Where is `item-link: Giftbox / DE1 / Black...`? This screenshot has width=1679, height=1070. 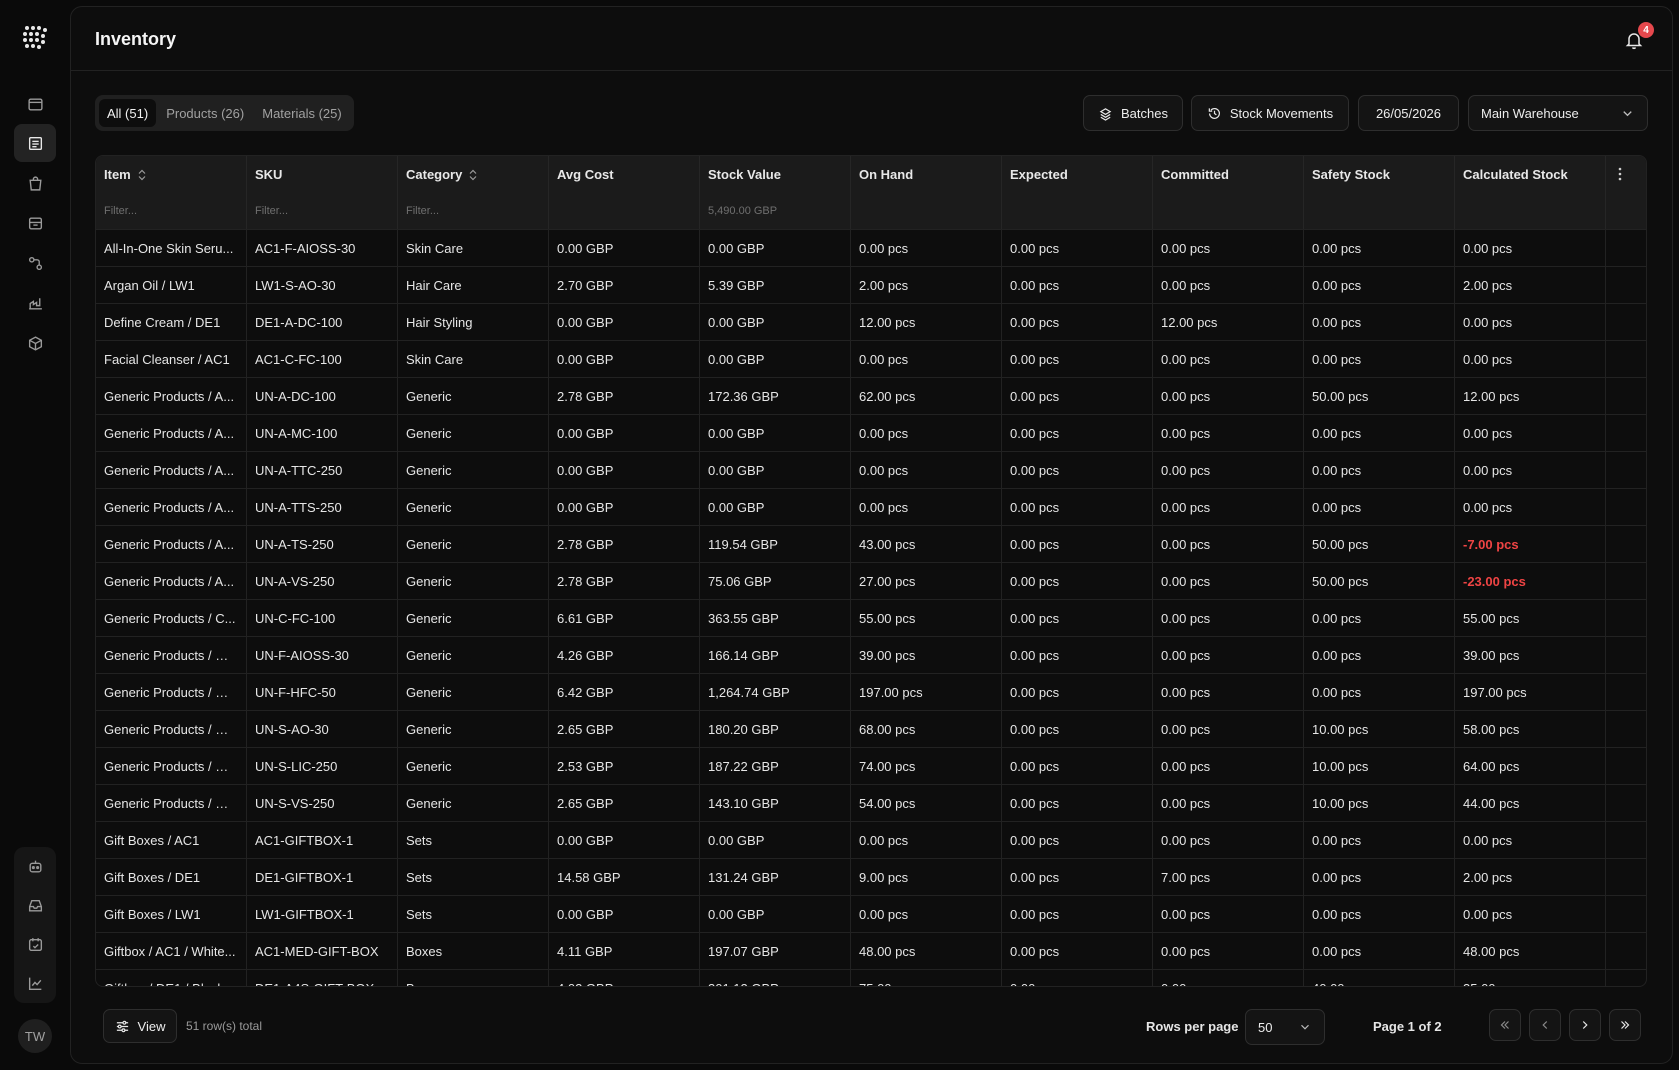 item-link: Giftbox / DE1 / Black... is located at coordinates (169, 984).